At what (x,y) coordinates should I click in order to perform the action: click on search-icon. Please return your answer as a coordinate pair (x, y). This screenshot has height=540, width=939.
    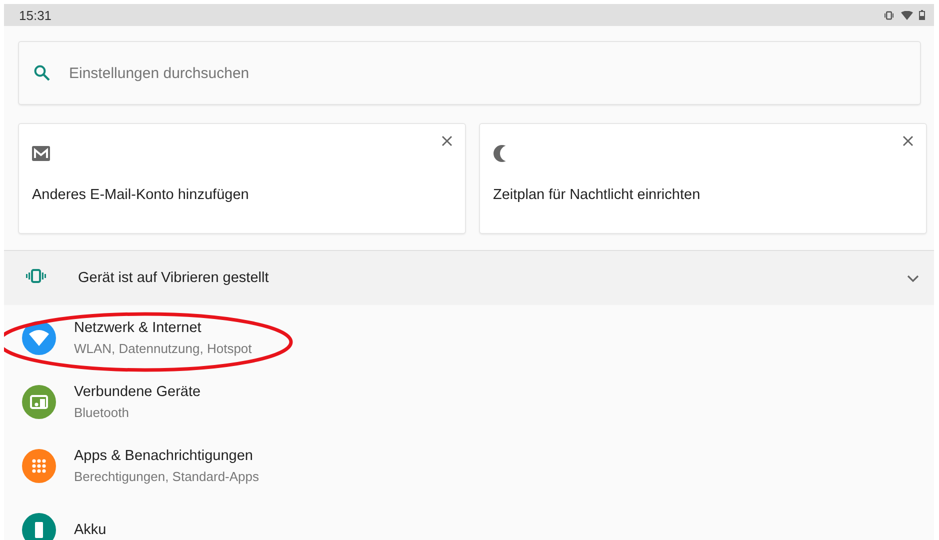
    Looking at the image, I should click on (42, 73).